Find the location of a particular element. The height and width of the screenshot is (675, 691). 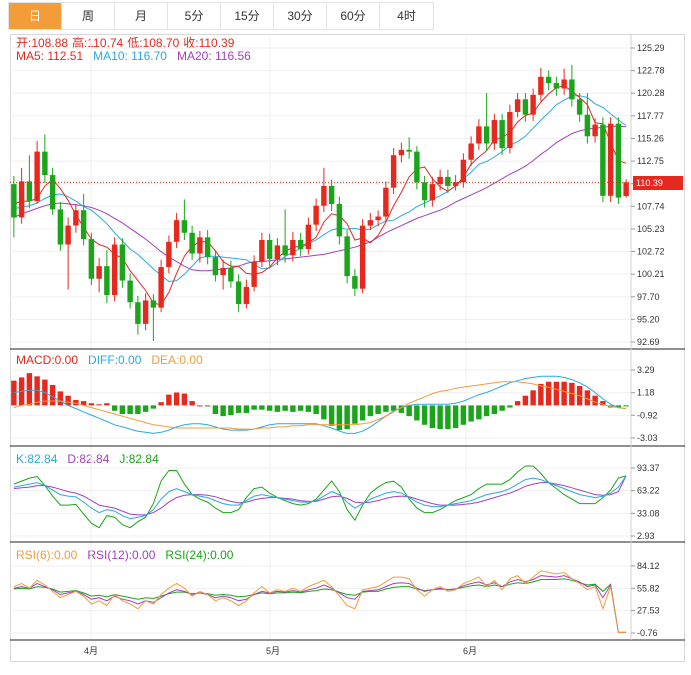

x-axis-label: 4月 is located at coordinates (91, 651).